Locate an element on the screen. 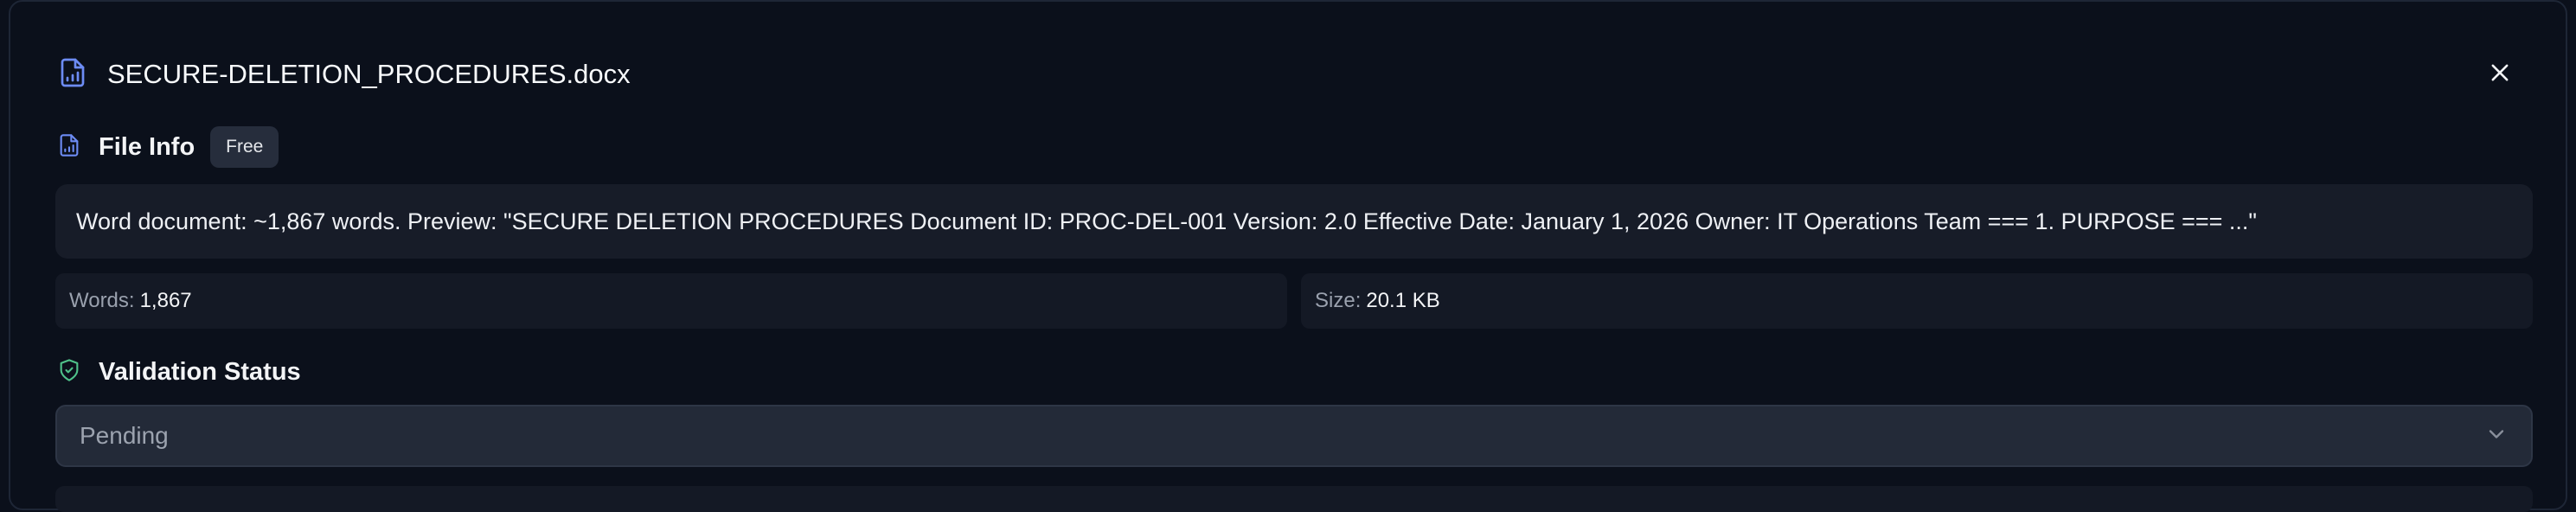 The height and width of the screenshot is (512, 2576). next-section-edge is located at coordinates (1294, 499).